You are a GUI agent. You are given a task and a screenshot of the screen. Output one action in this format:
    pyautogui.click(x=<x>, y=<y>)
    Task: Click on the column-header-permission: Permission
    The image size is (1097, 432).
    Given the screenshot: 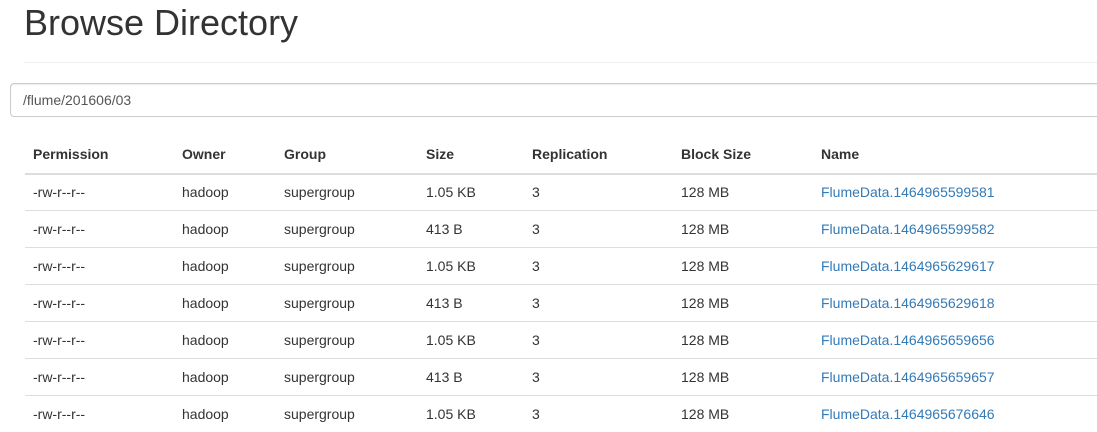 What is the action you would take?
    pyautogui.click(x=99, y=155)
    